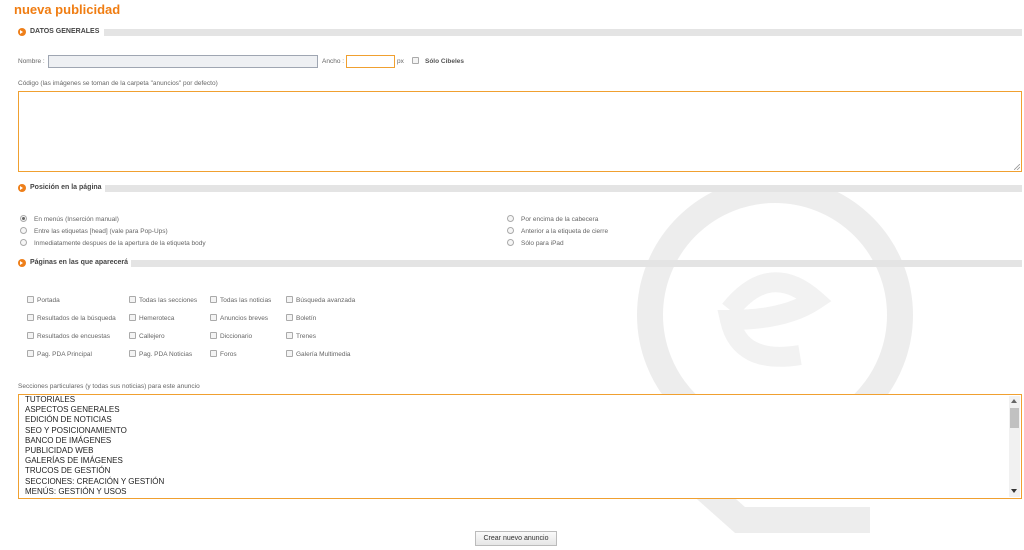 The height and width of the screenshot is (550, 1024). What do you see at coordinates (306, 318) in the screenshot?
I see `page-checkbox-label: Boletín` at bounding box center [306, 318].